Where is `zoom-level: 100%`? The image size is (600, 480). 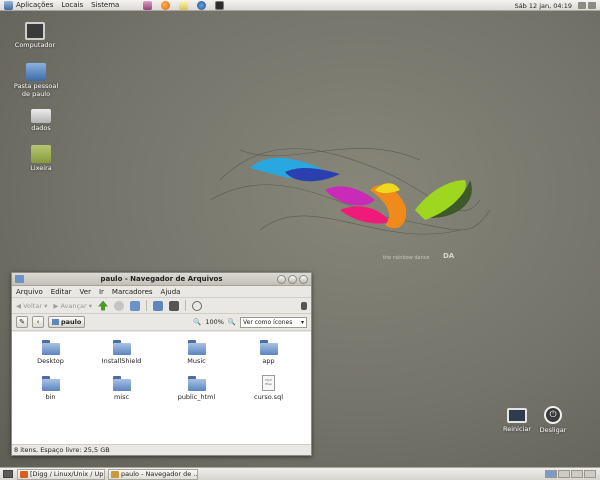
zoom-level: 100% is located at coordinates (214, 322).